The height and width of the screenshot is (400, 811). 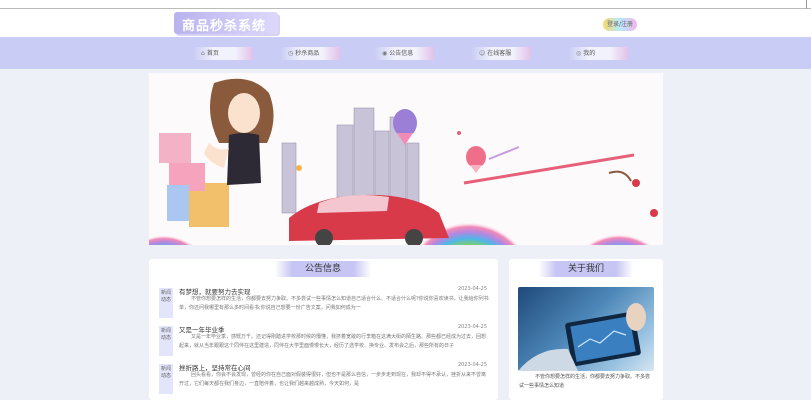 I want to click on about-text: 不管你想要怎样的生活，你都要去努力争取。不多尝试一些事情怎么知道, so click(x=585, y=381).